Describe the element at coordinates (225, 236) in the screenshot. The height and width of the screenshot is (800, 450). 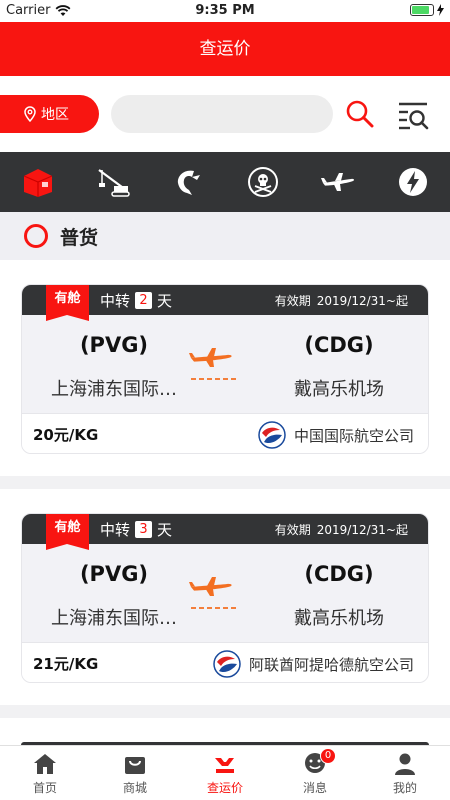
I see `section-header: 普货` at that location.